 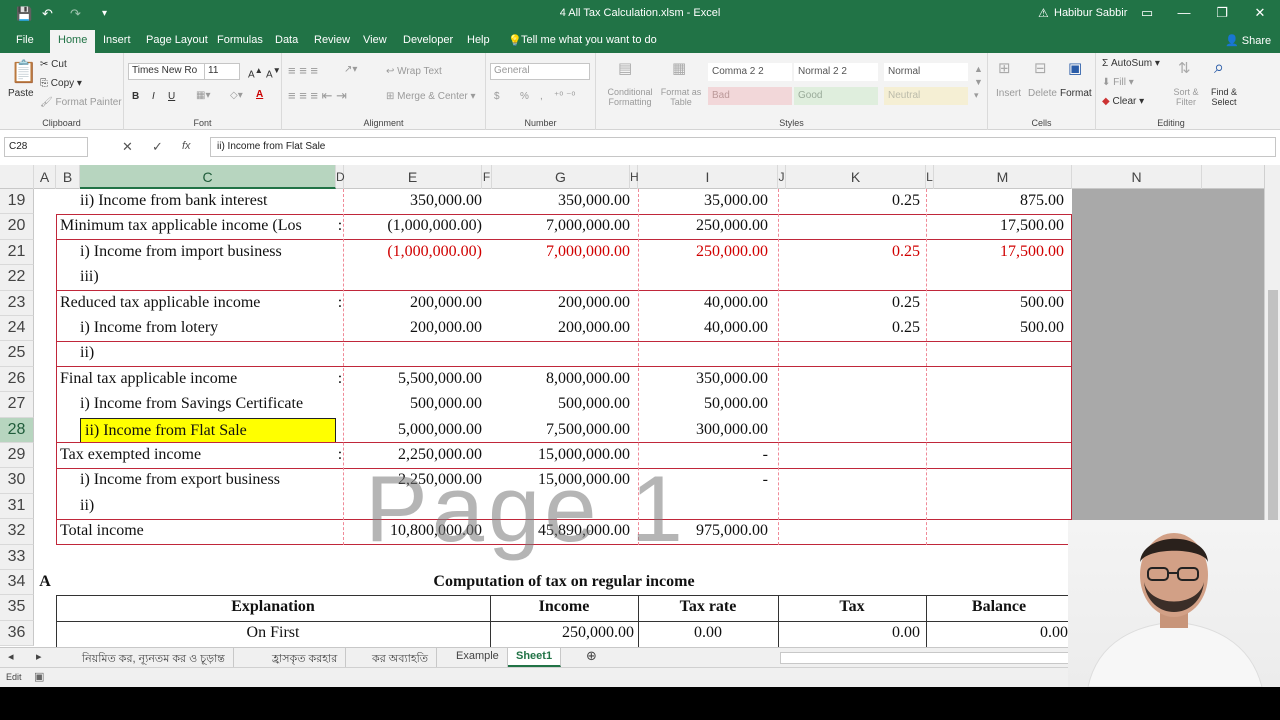 What do you see at coordinates (478, 40) in the screenshot?
I see `tab-help: Help` at bounding box center [478, 40].